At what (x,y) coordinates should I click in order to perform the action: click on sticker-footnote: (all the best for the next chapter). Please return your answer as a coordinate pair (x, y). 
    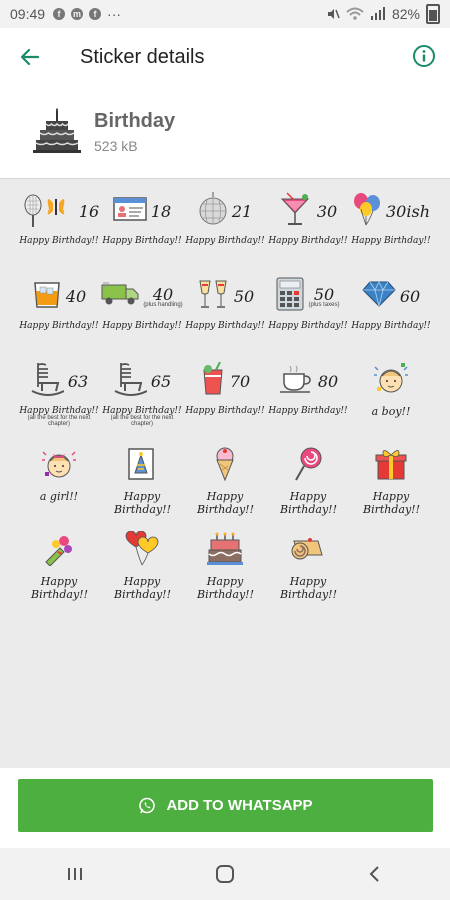
    Looking at the image, I should click on (142, 421).